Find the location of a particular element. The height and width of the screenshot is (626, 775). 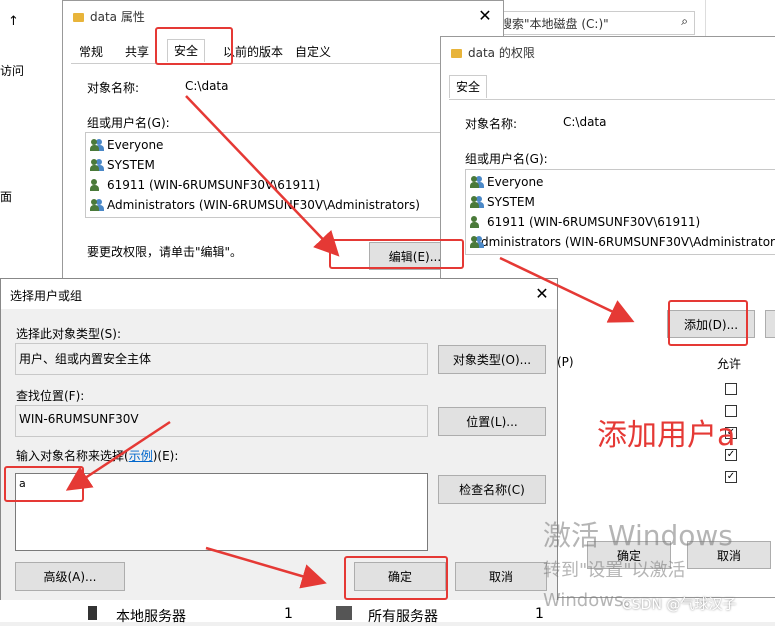

arrow-to-name-input is located at coordinates (118, 455).